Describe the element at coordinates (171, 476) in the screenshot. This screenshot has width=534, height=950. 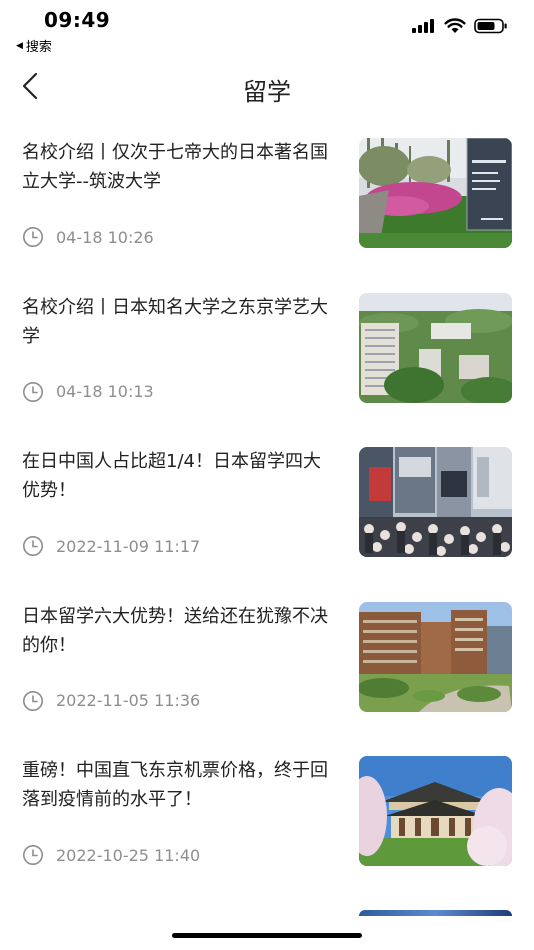
I see `article-title: 在日中国人占比超1/4！日本留学四大优势！` at that location.